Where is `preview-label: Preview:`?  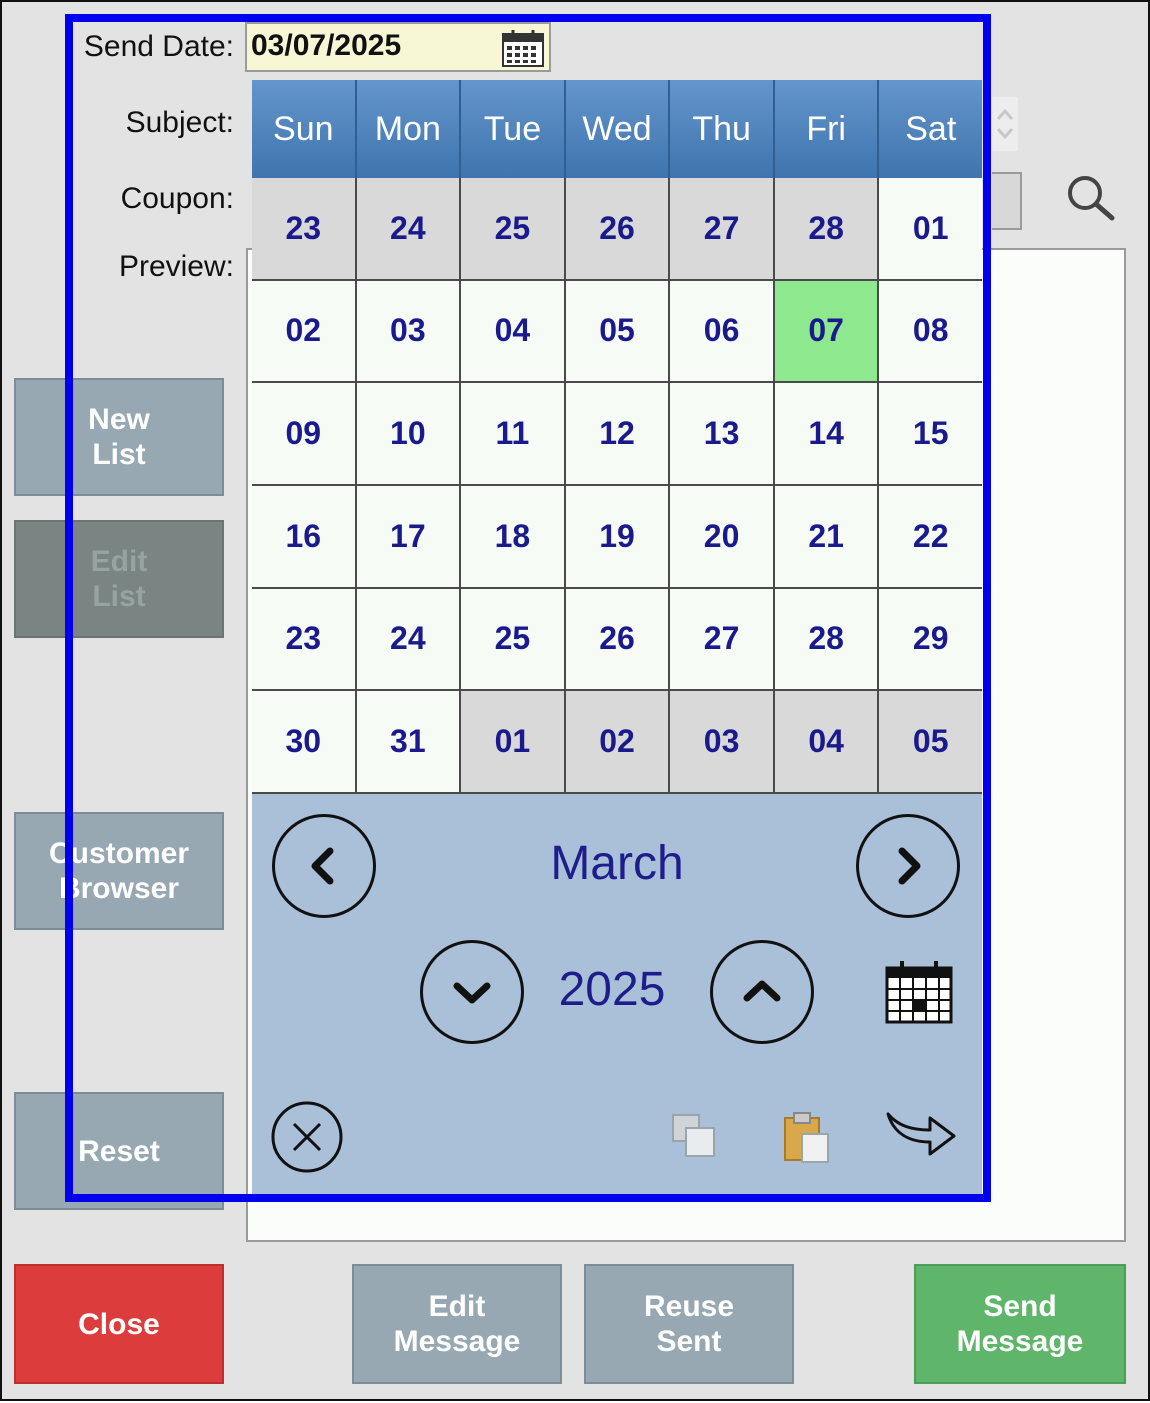 preview-label: Preview: is located at coordinates (176, 266).